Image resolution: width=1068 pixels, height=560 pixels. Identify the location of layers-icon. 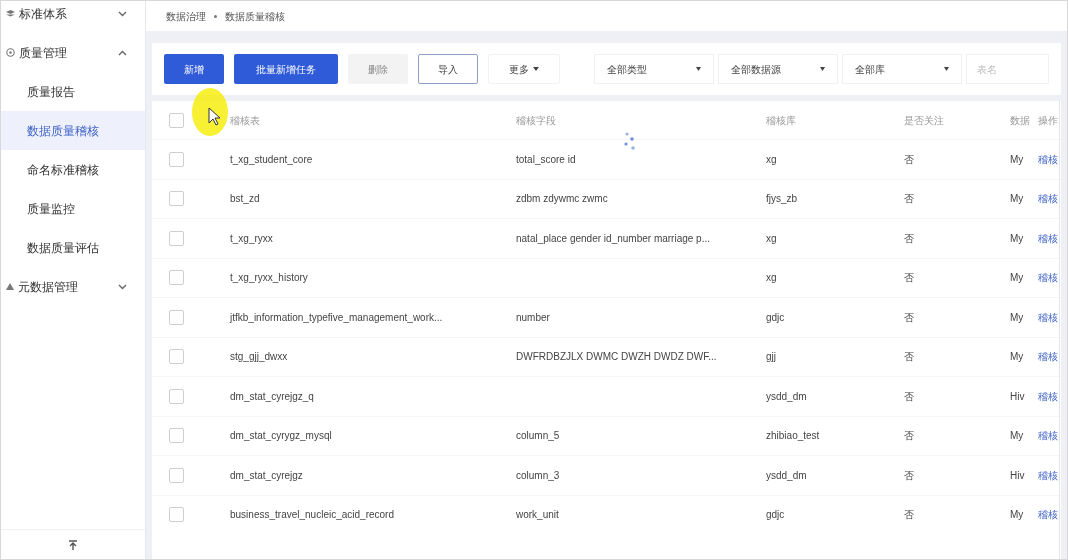
(10, 13).